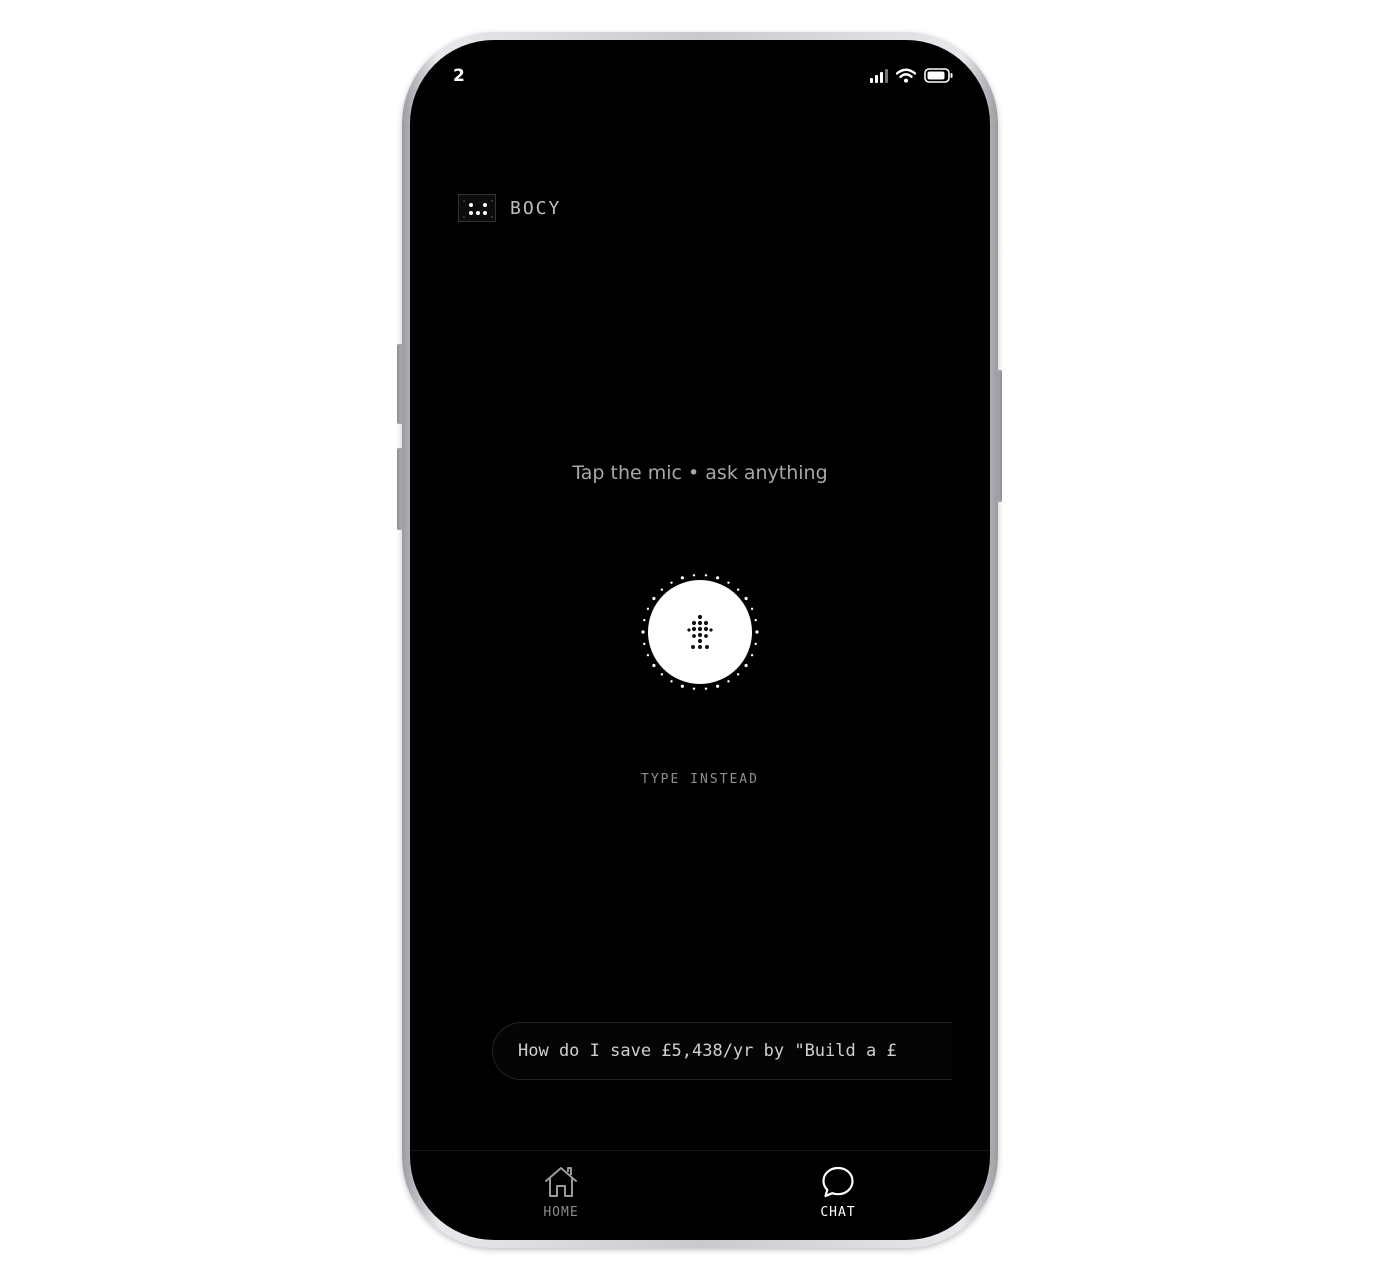 The image size is (1400, 1280). What do you see at coordinates (561, 1182) in the screenshot?
I see `home-icon` at bounding box center [561, 1182].